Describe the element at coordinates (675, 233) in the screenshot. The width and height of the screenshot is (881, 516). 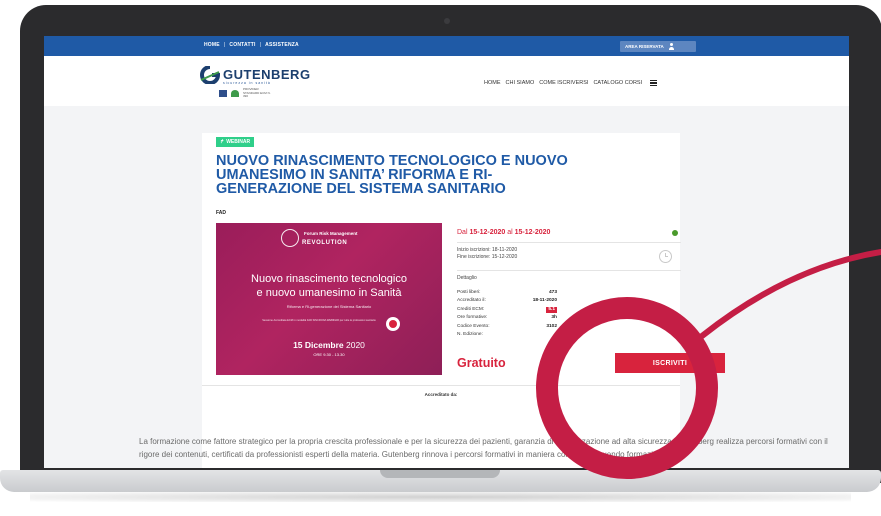
I see `status-dot-icon` at that location.